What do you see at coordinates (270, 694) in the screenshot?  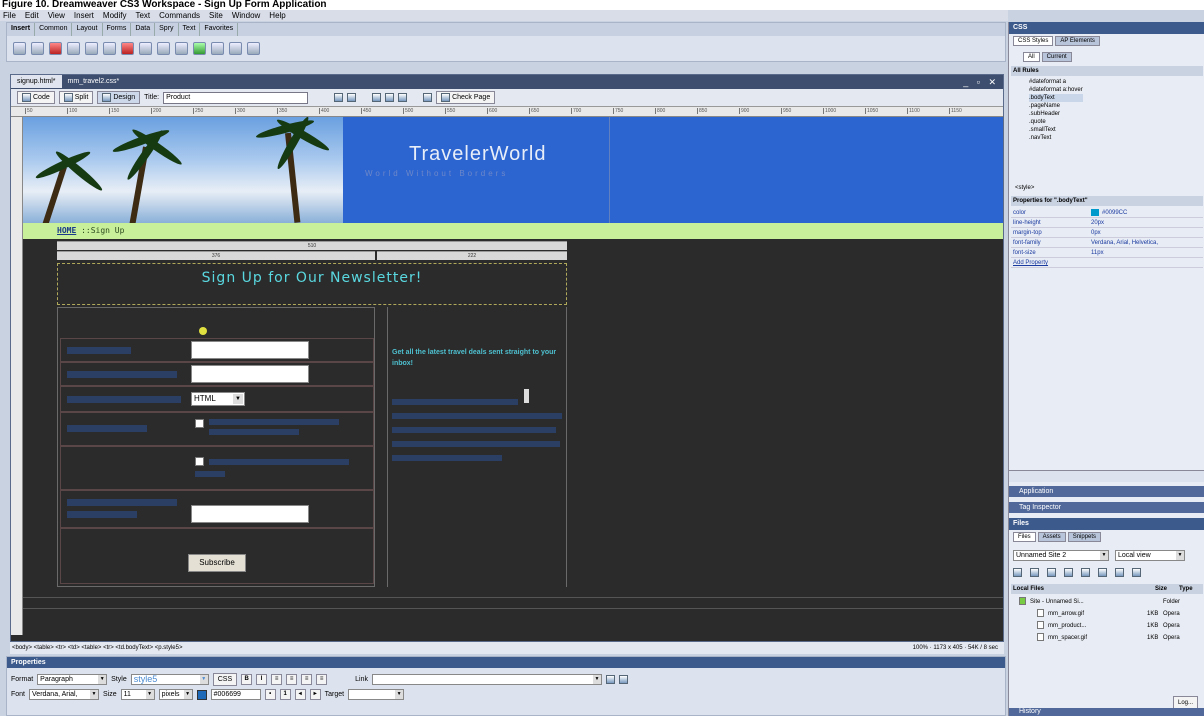 I see `unordered-list-icon: •` at bounding box center [270, 694].